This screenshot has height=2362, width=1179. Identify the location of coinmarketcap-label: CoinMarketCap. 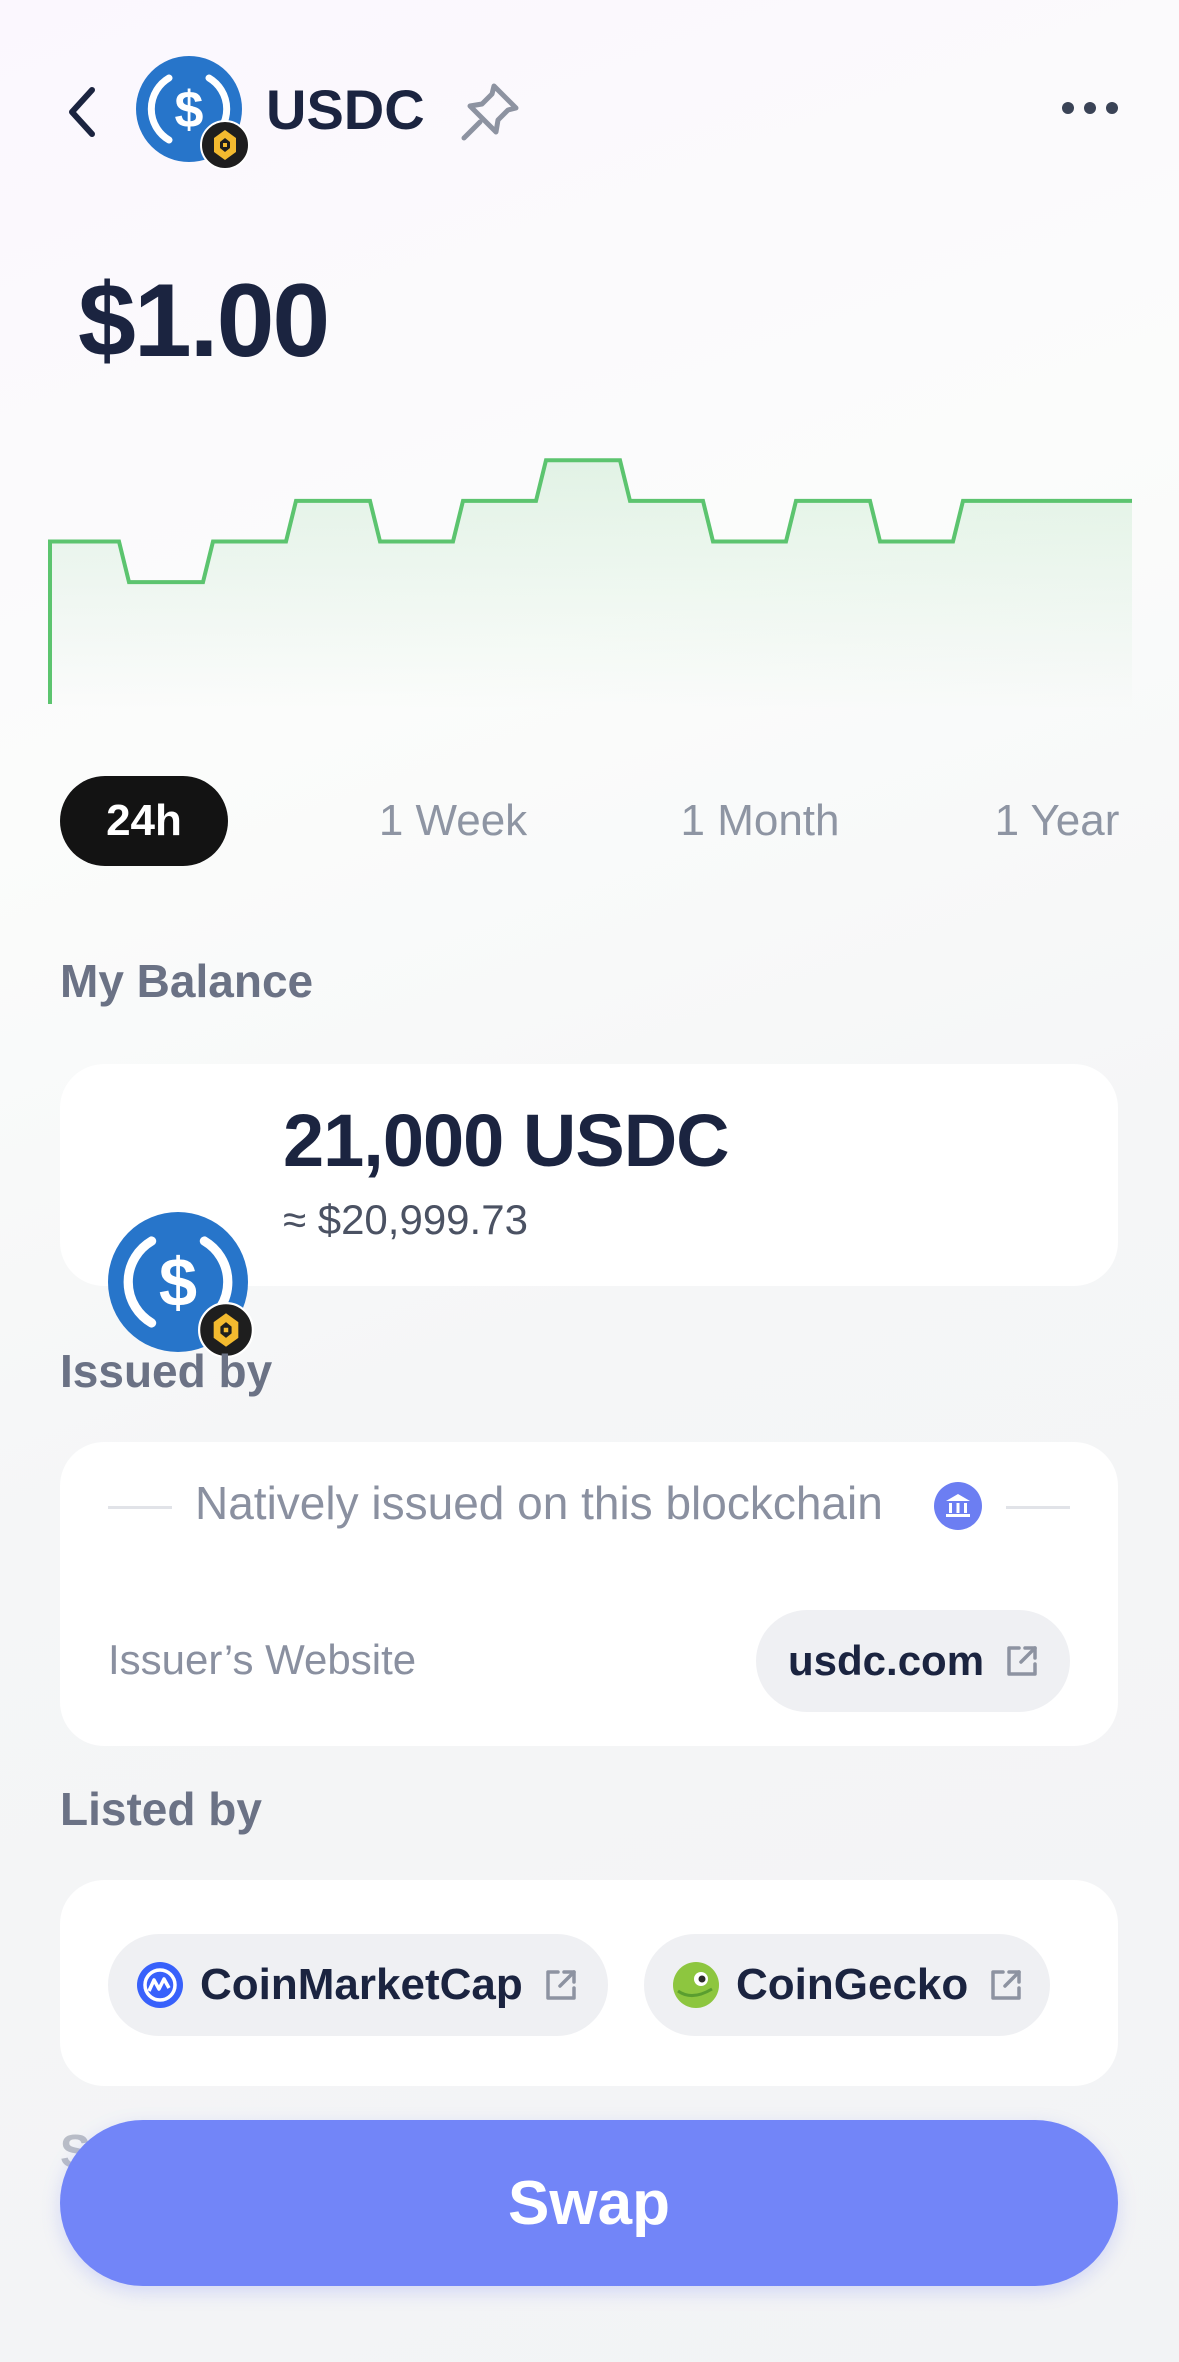
(361, 1984).